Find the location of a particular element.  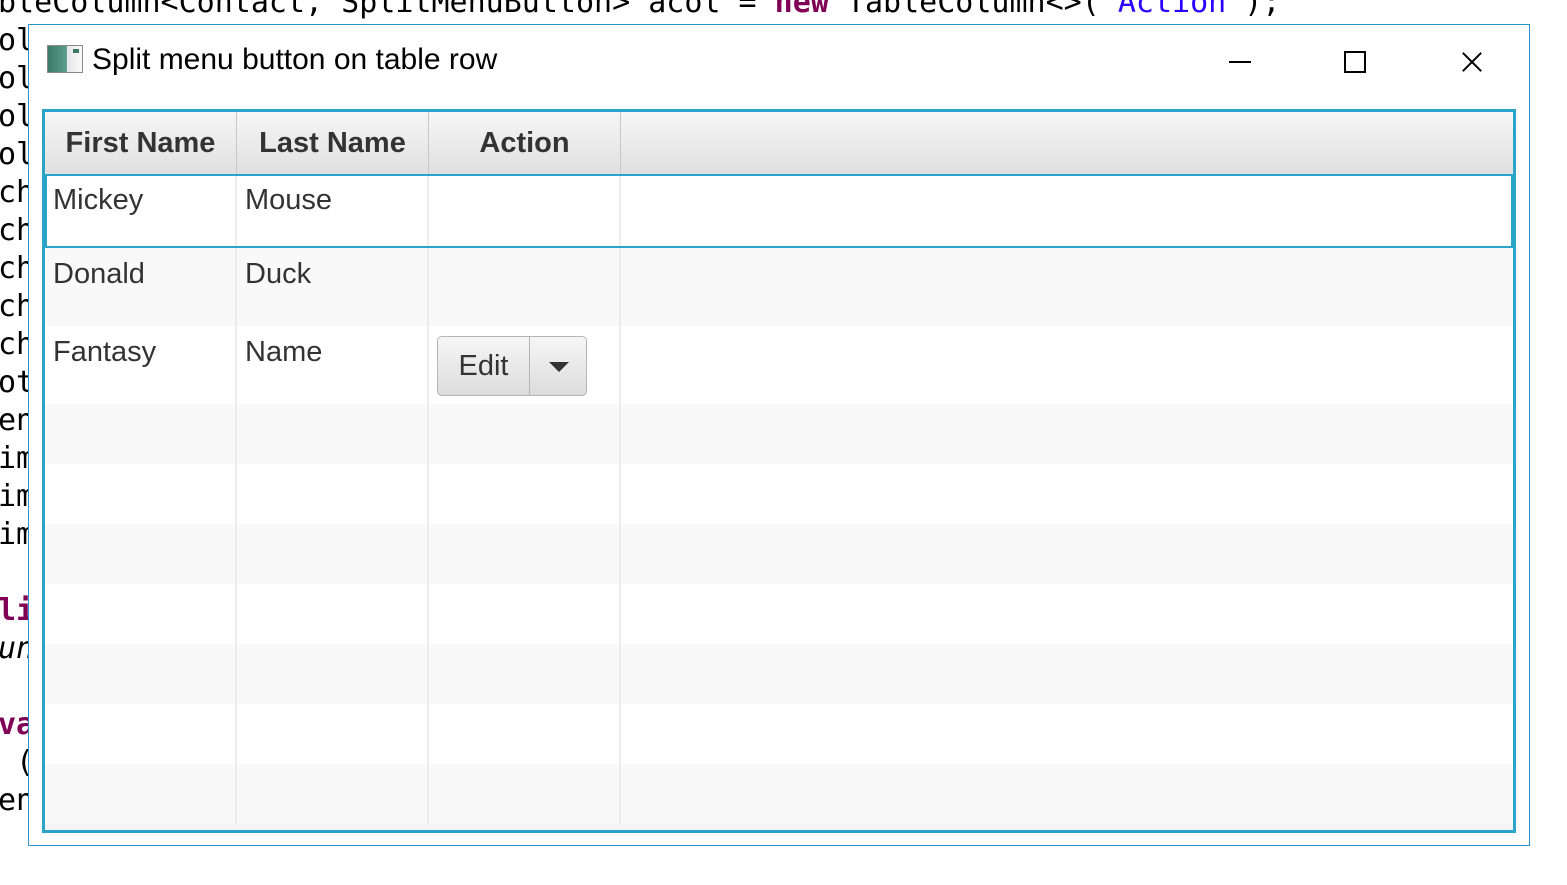

close-icon is located at coordinates (1471, 61).